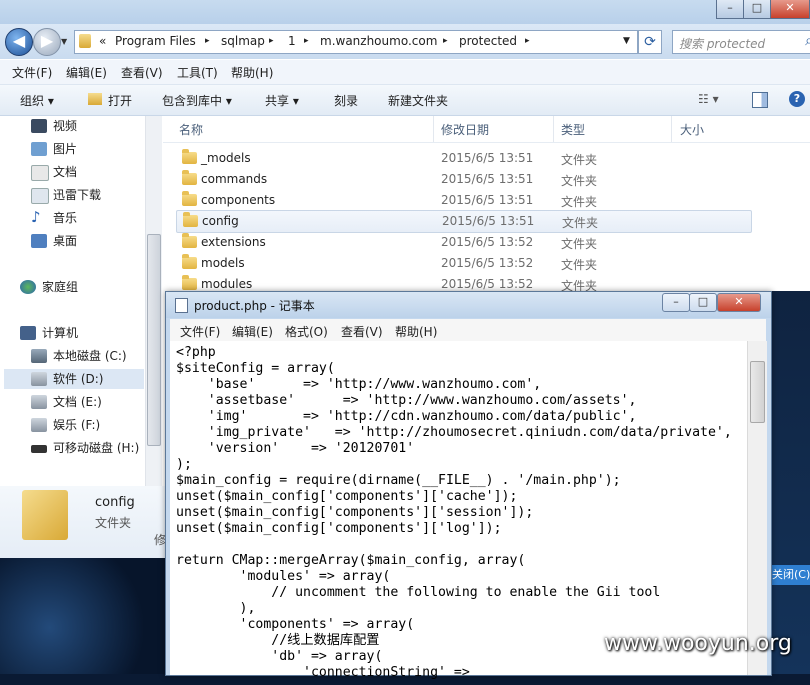 The height and width of the screenshot is (685, 810). Describe the element at coordinates (418, 100) in the screenshot. I see `new-folder-button: 新建文件夹` at that location.